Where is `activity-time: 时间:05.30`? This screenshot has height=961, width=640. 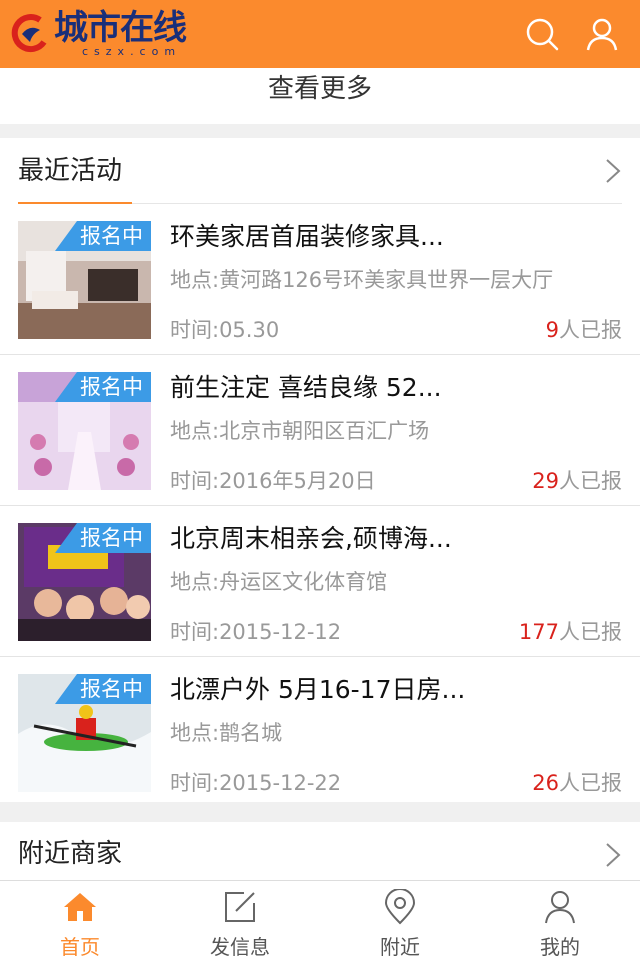
activity-time: 时间:05.30 is located at coordinates (225, 330).